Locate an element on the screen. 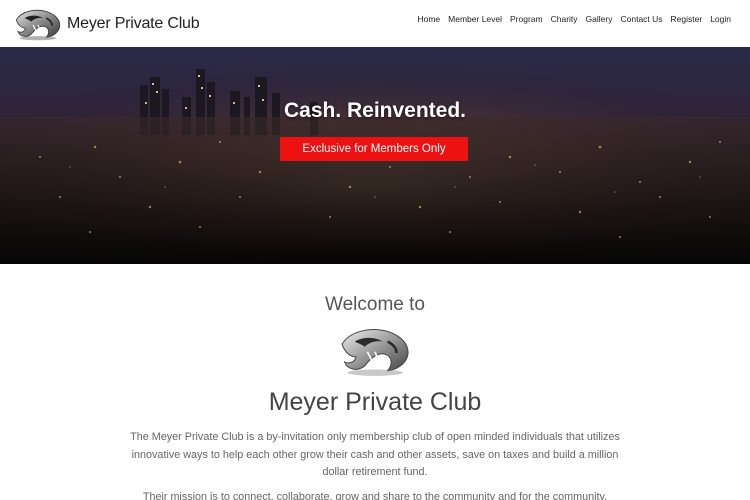 This screenshot has width=750, height=500. nav-contact-us: Contact Us is located at coordinates (641, 19).